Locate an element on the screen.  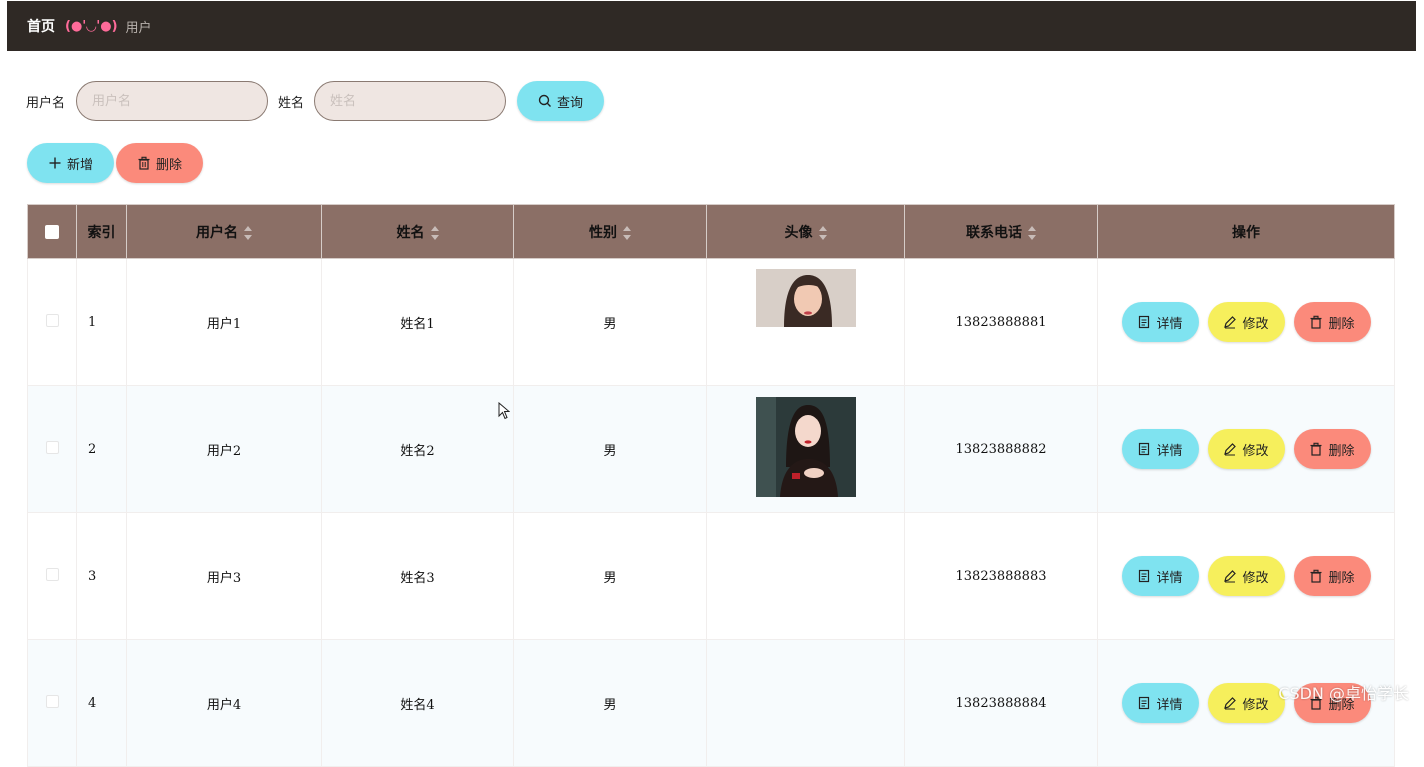
row-phone: 13823888881 is located at coordinates (1001, 322).